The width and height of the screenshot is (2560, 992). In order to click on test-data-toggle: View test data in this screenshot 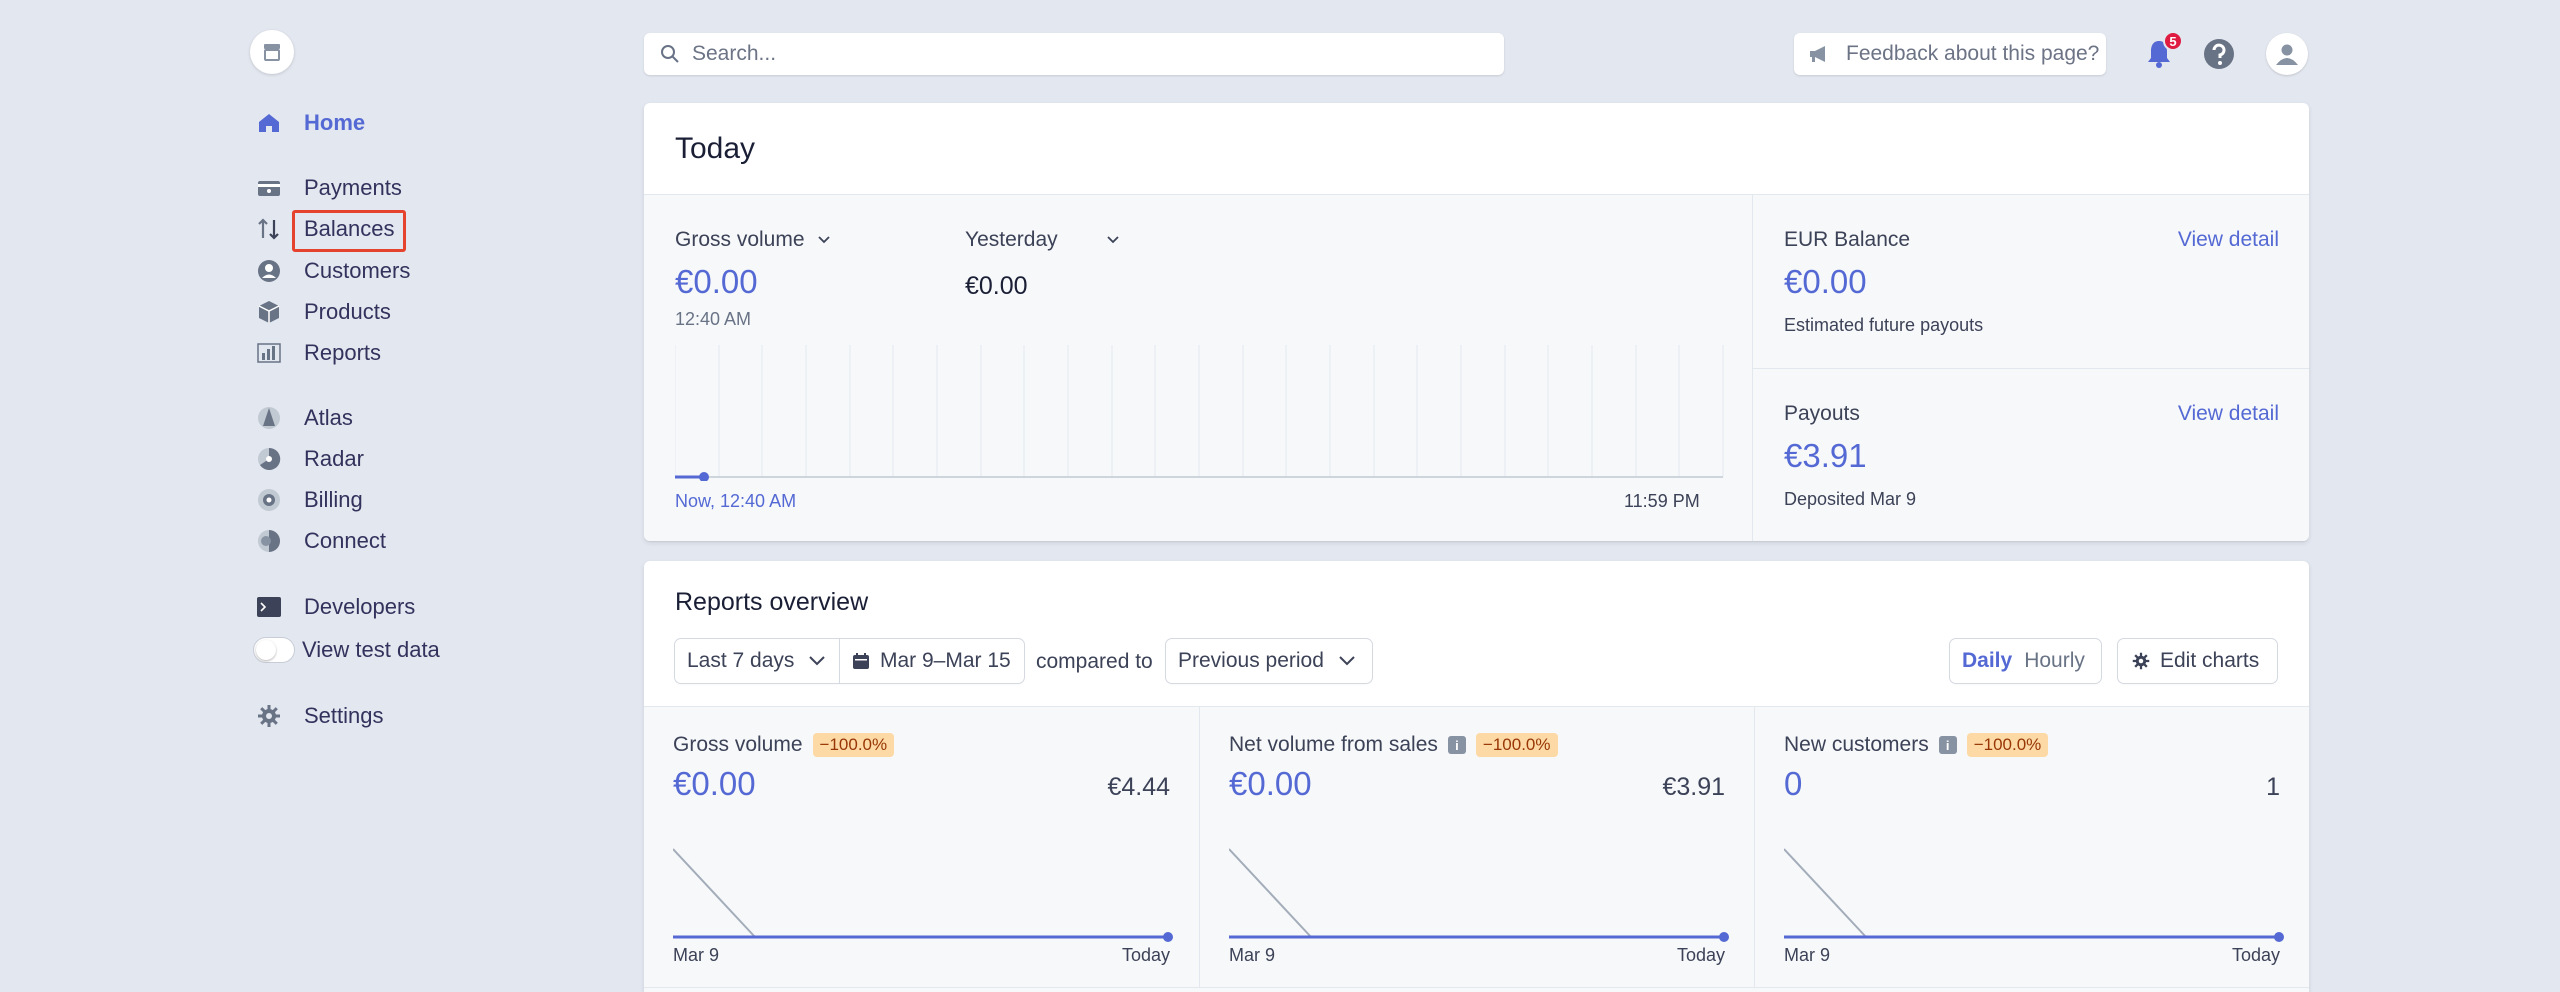, I will do `click(347, 650)`.